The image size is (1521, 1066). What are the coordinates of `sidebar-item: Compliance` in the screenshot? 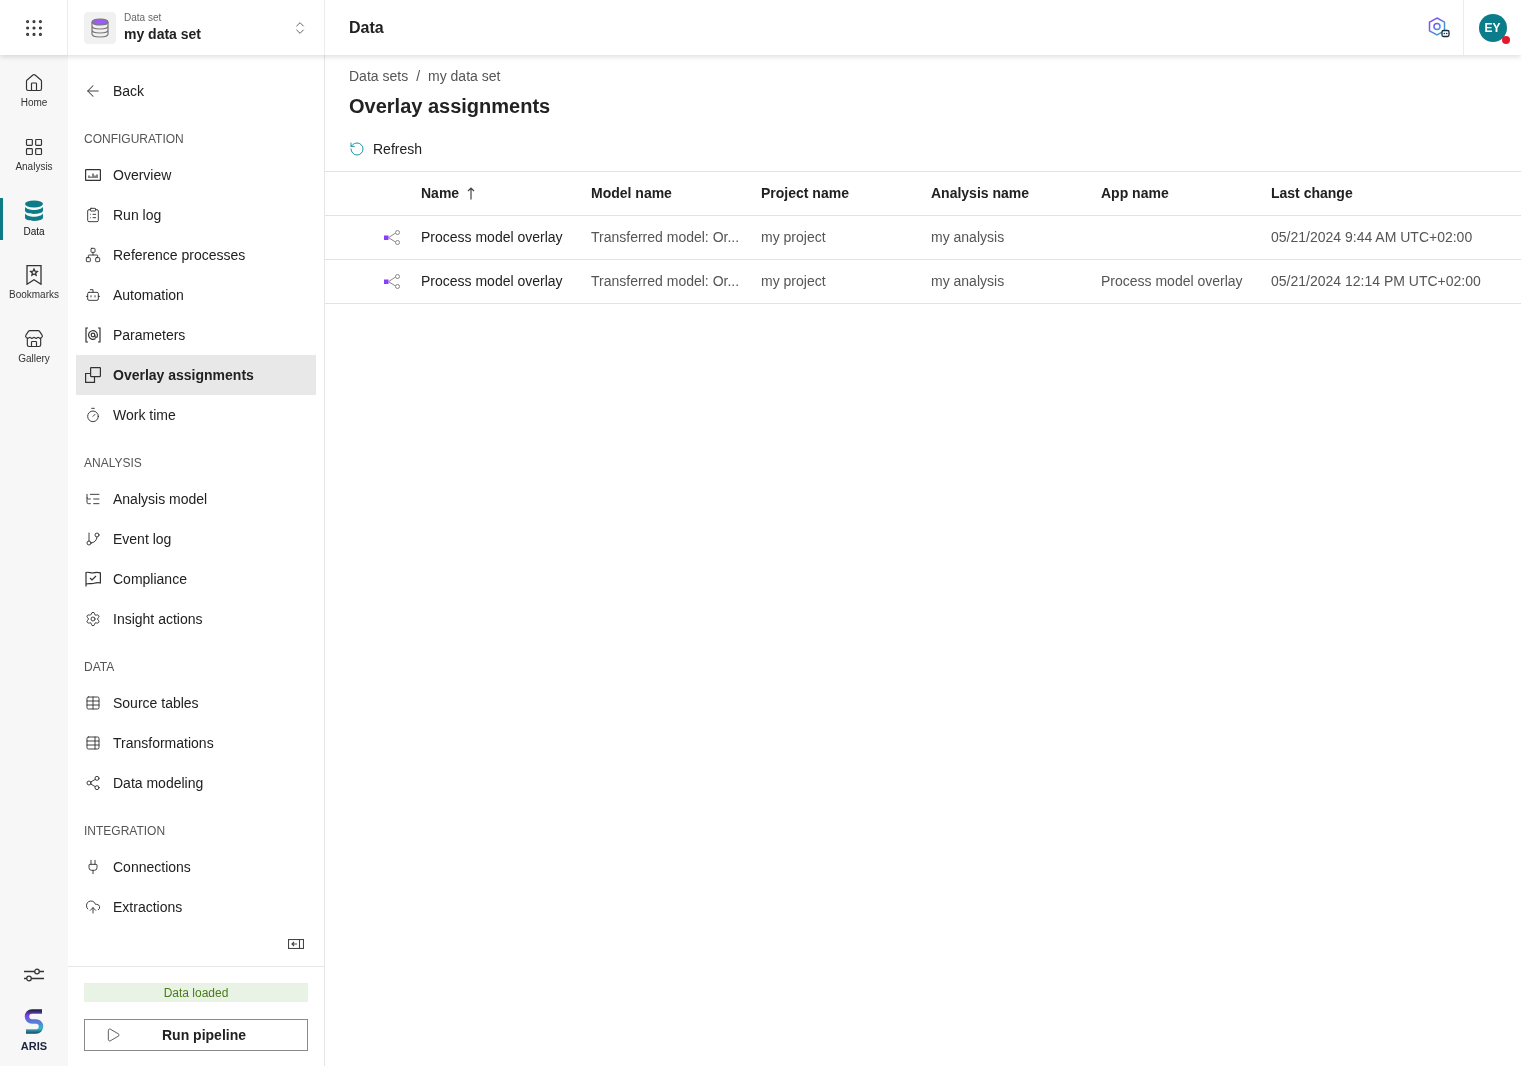 It's located at (196, 579).